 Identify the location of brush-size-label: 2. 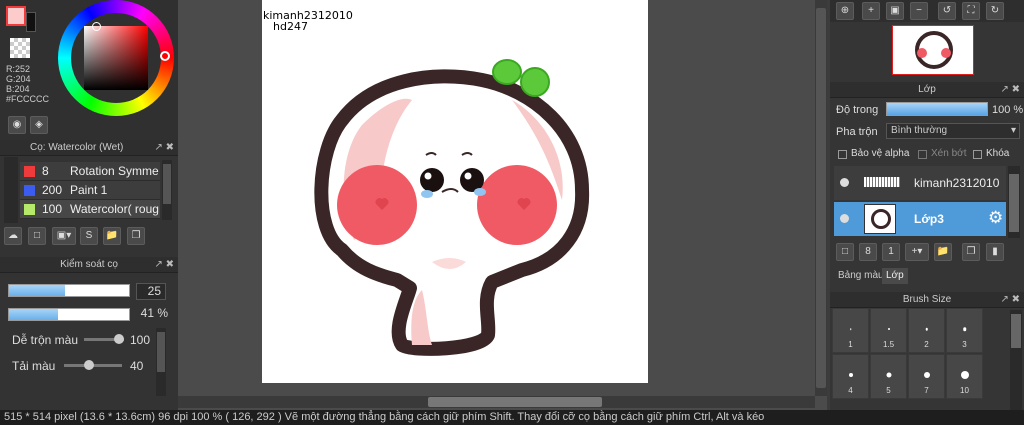
(926, 344).